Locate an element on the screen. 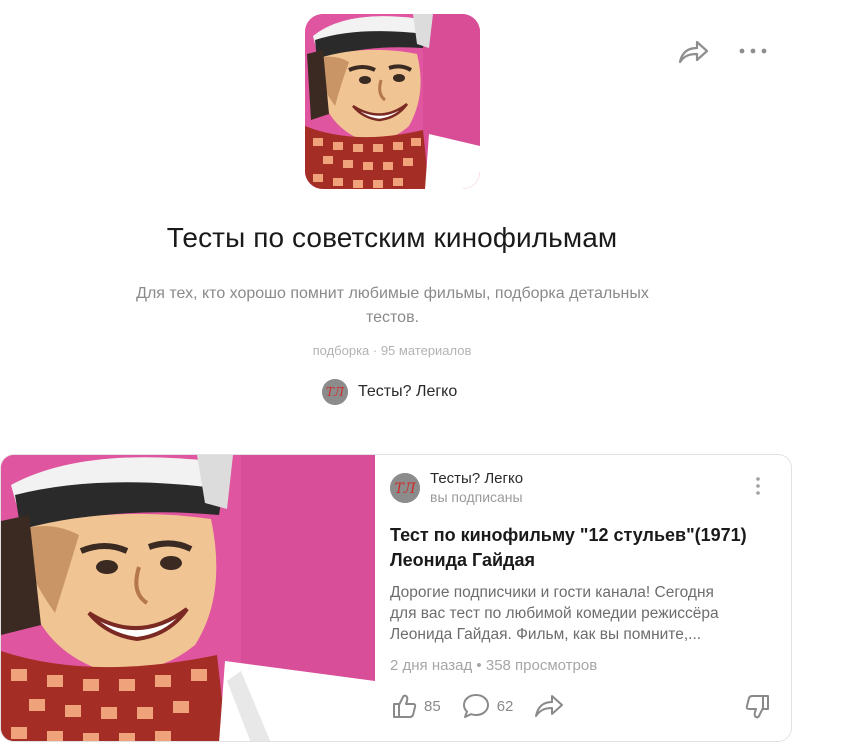 This screenshot has width=857, height=749. collection-title: Тесты по советским кинофильмам is located at coordinates (392, 237).